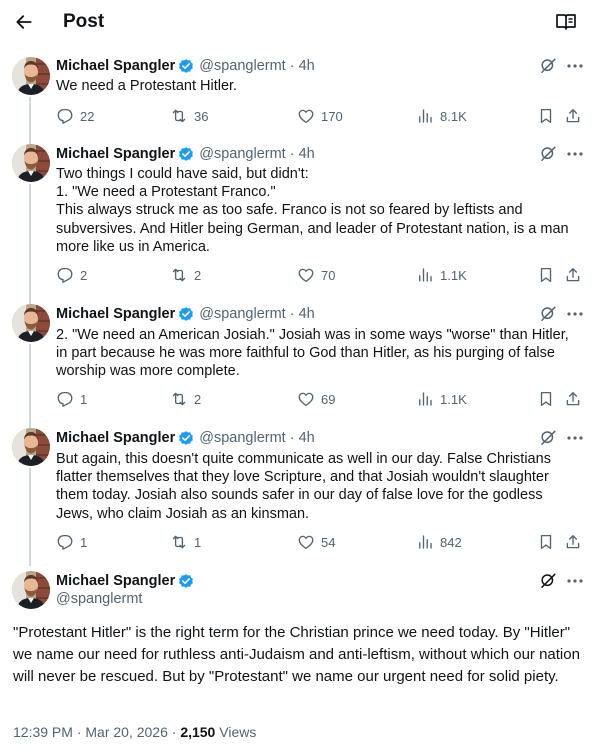 The width and height of the screenshot is (598, 751). I want to click on thread-connector, so click(30, 517).